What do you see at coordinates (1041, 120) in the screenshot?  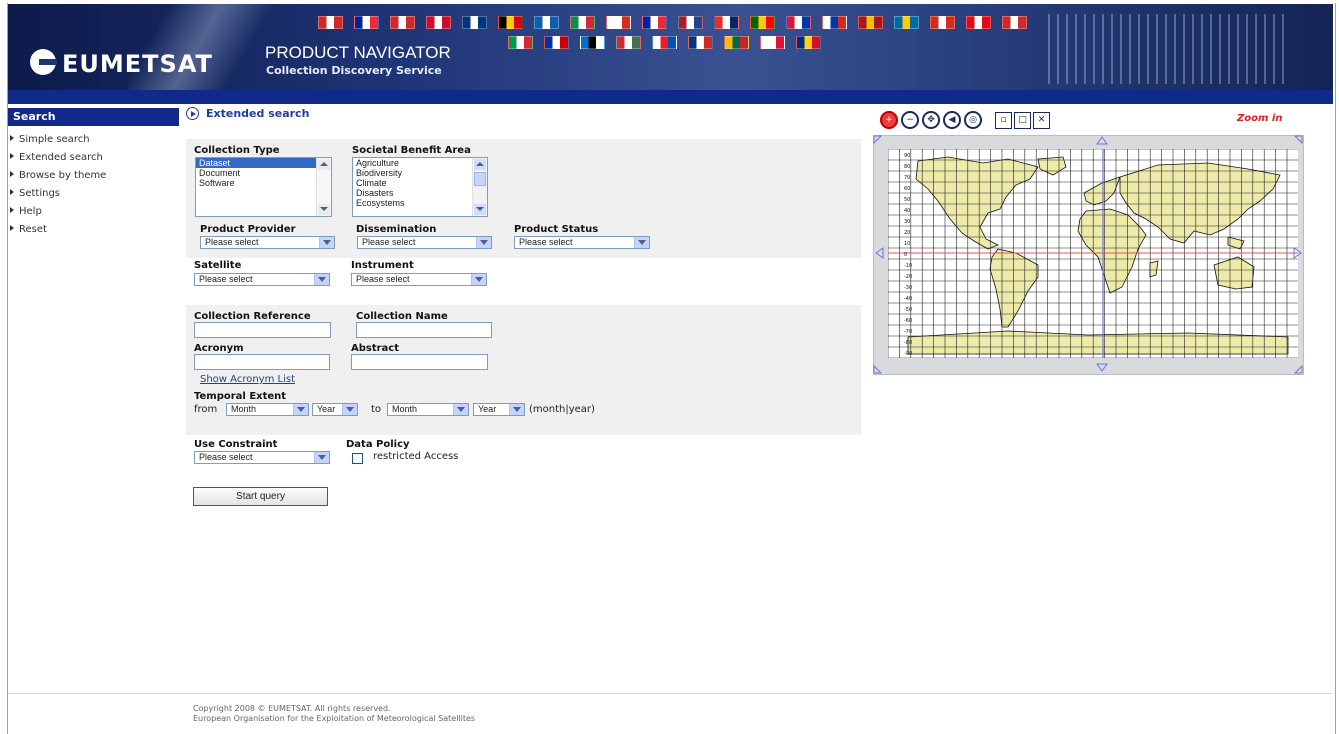 I see `clear-map-icon: ✕` at bounding box center [1041, 120].